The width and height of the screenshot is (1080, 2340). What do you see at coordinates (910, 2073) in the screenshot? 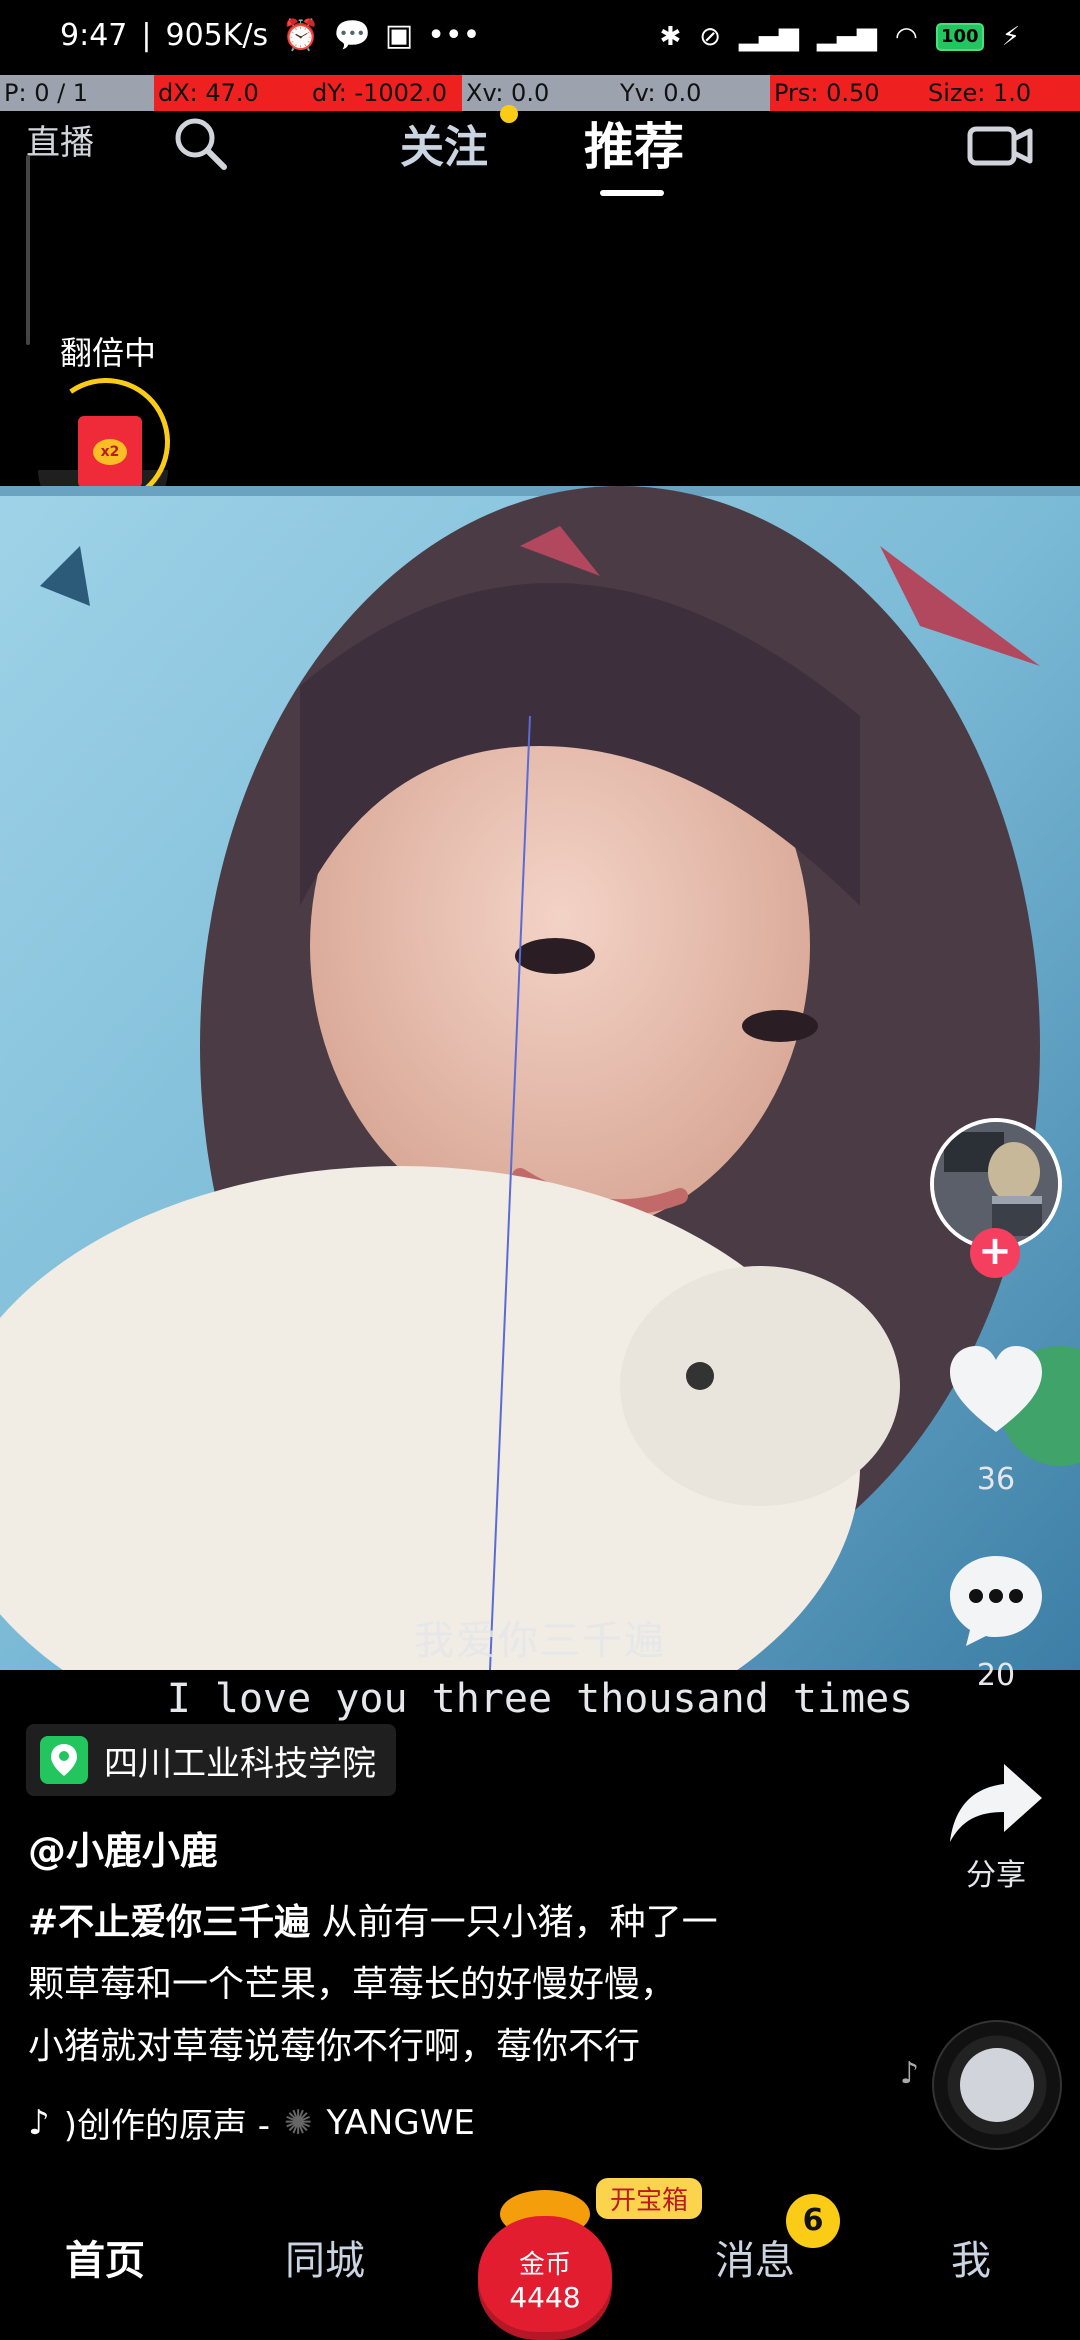
I see `music-note-icon: ♪` at bounding box center [910, 2073].